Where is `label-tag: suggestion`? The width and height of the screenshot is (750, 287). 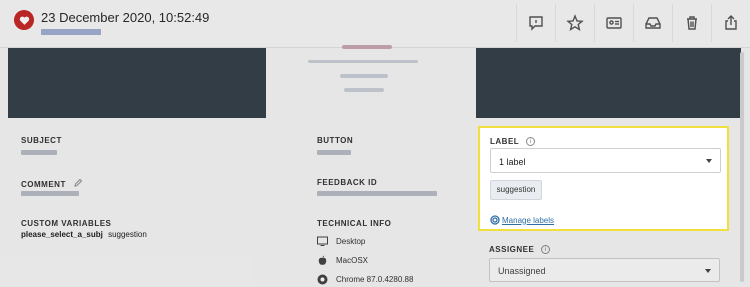
label-tag: suggestion is located at coordinates (516, 190).